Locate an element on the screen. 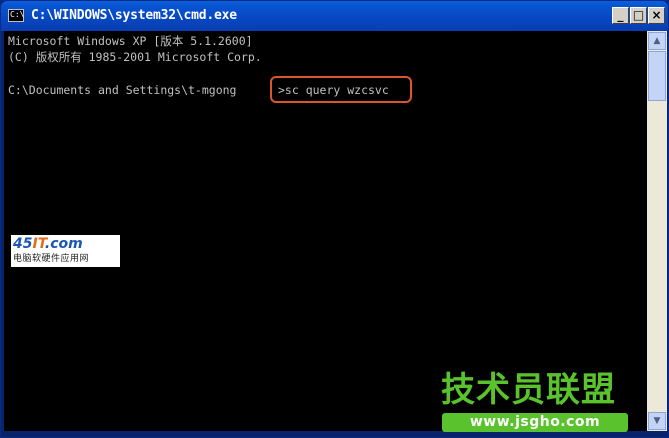  minimize-icon: _ is located at coordinates (620, 15).